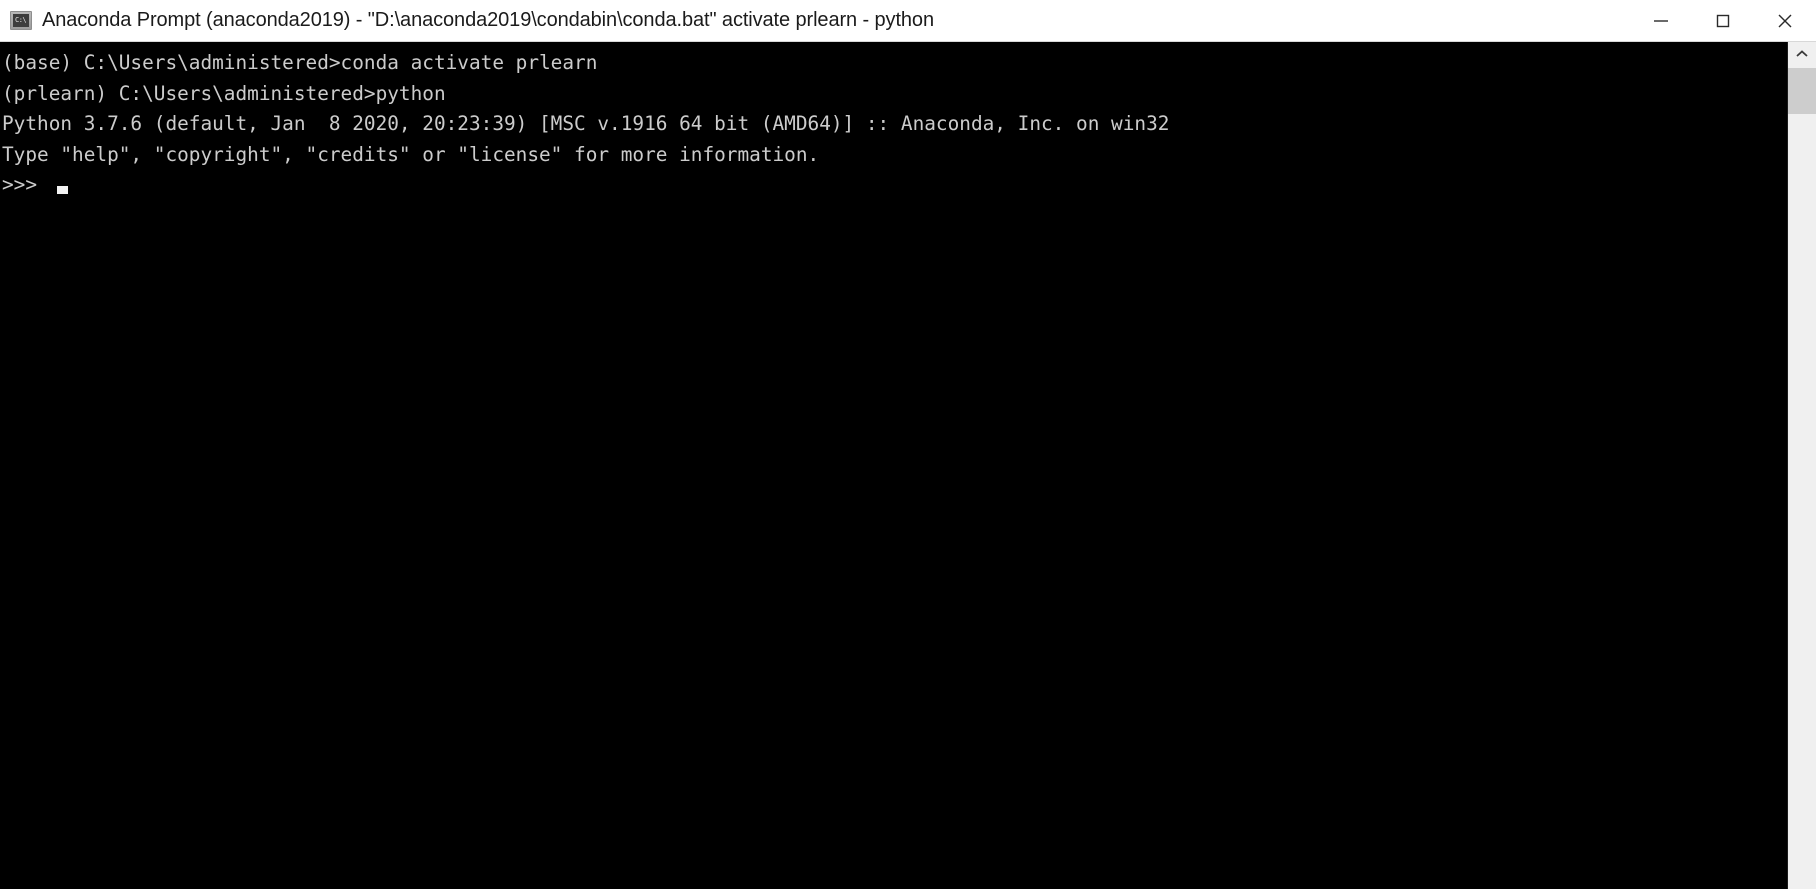 Image resolution: width=1816 pixels, height=889 pixels. I want to click on python-prompt-line: >>>, so click(894, 185).